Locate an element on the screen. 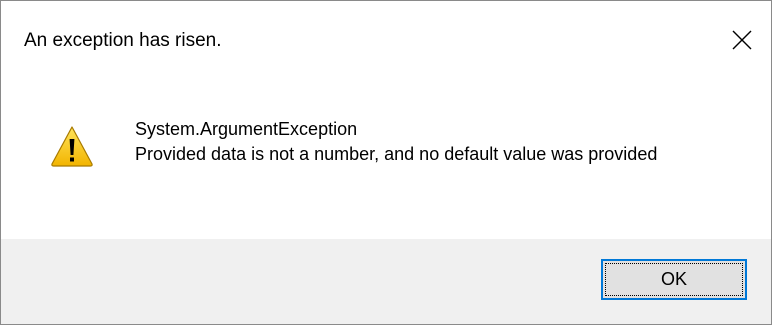  exception-type: System.ArgumentException is located at coordinates (246, 129).